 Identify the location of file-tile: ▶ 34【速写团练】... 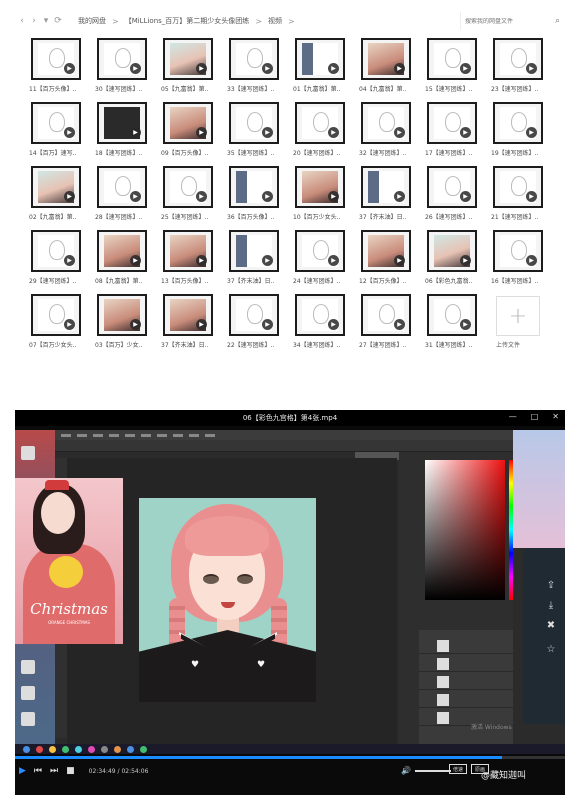
(323, 324).